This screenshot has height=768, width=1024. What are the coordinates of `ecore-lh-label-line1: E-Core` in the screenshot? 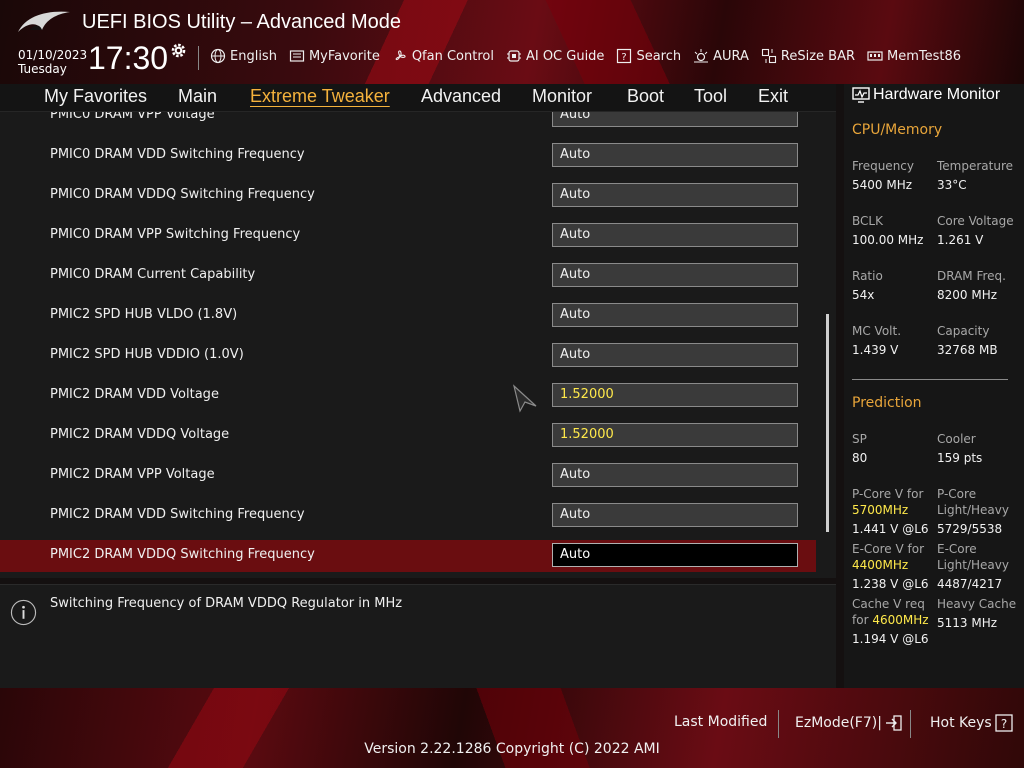 It's located at (957, 549).